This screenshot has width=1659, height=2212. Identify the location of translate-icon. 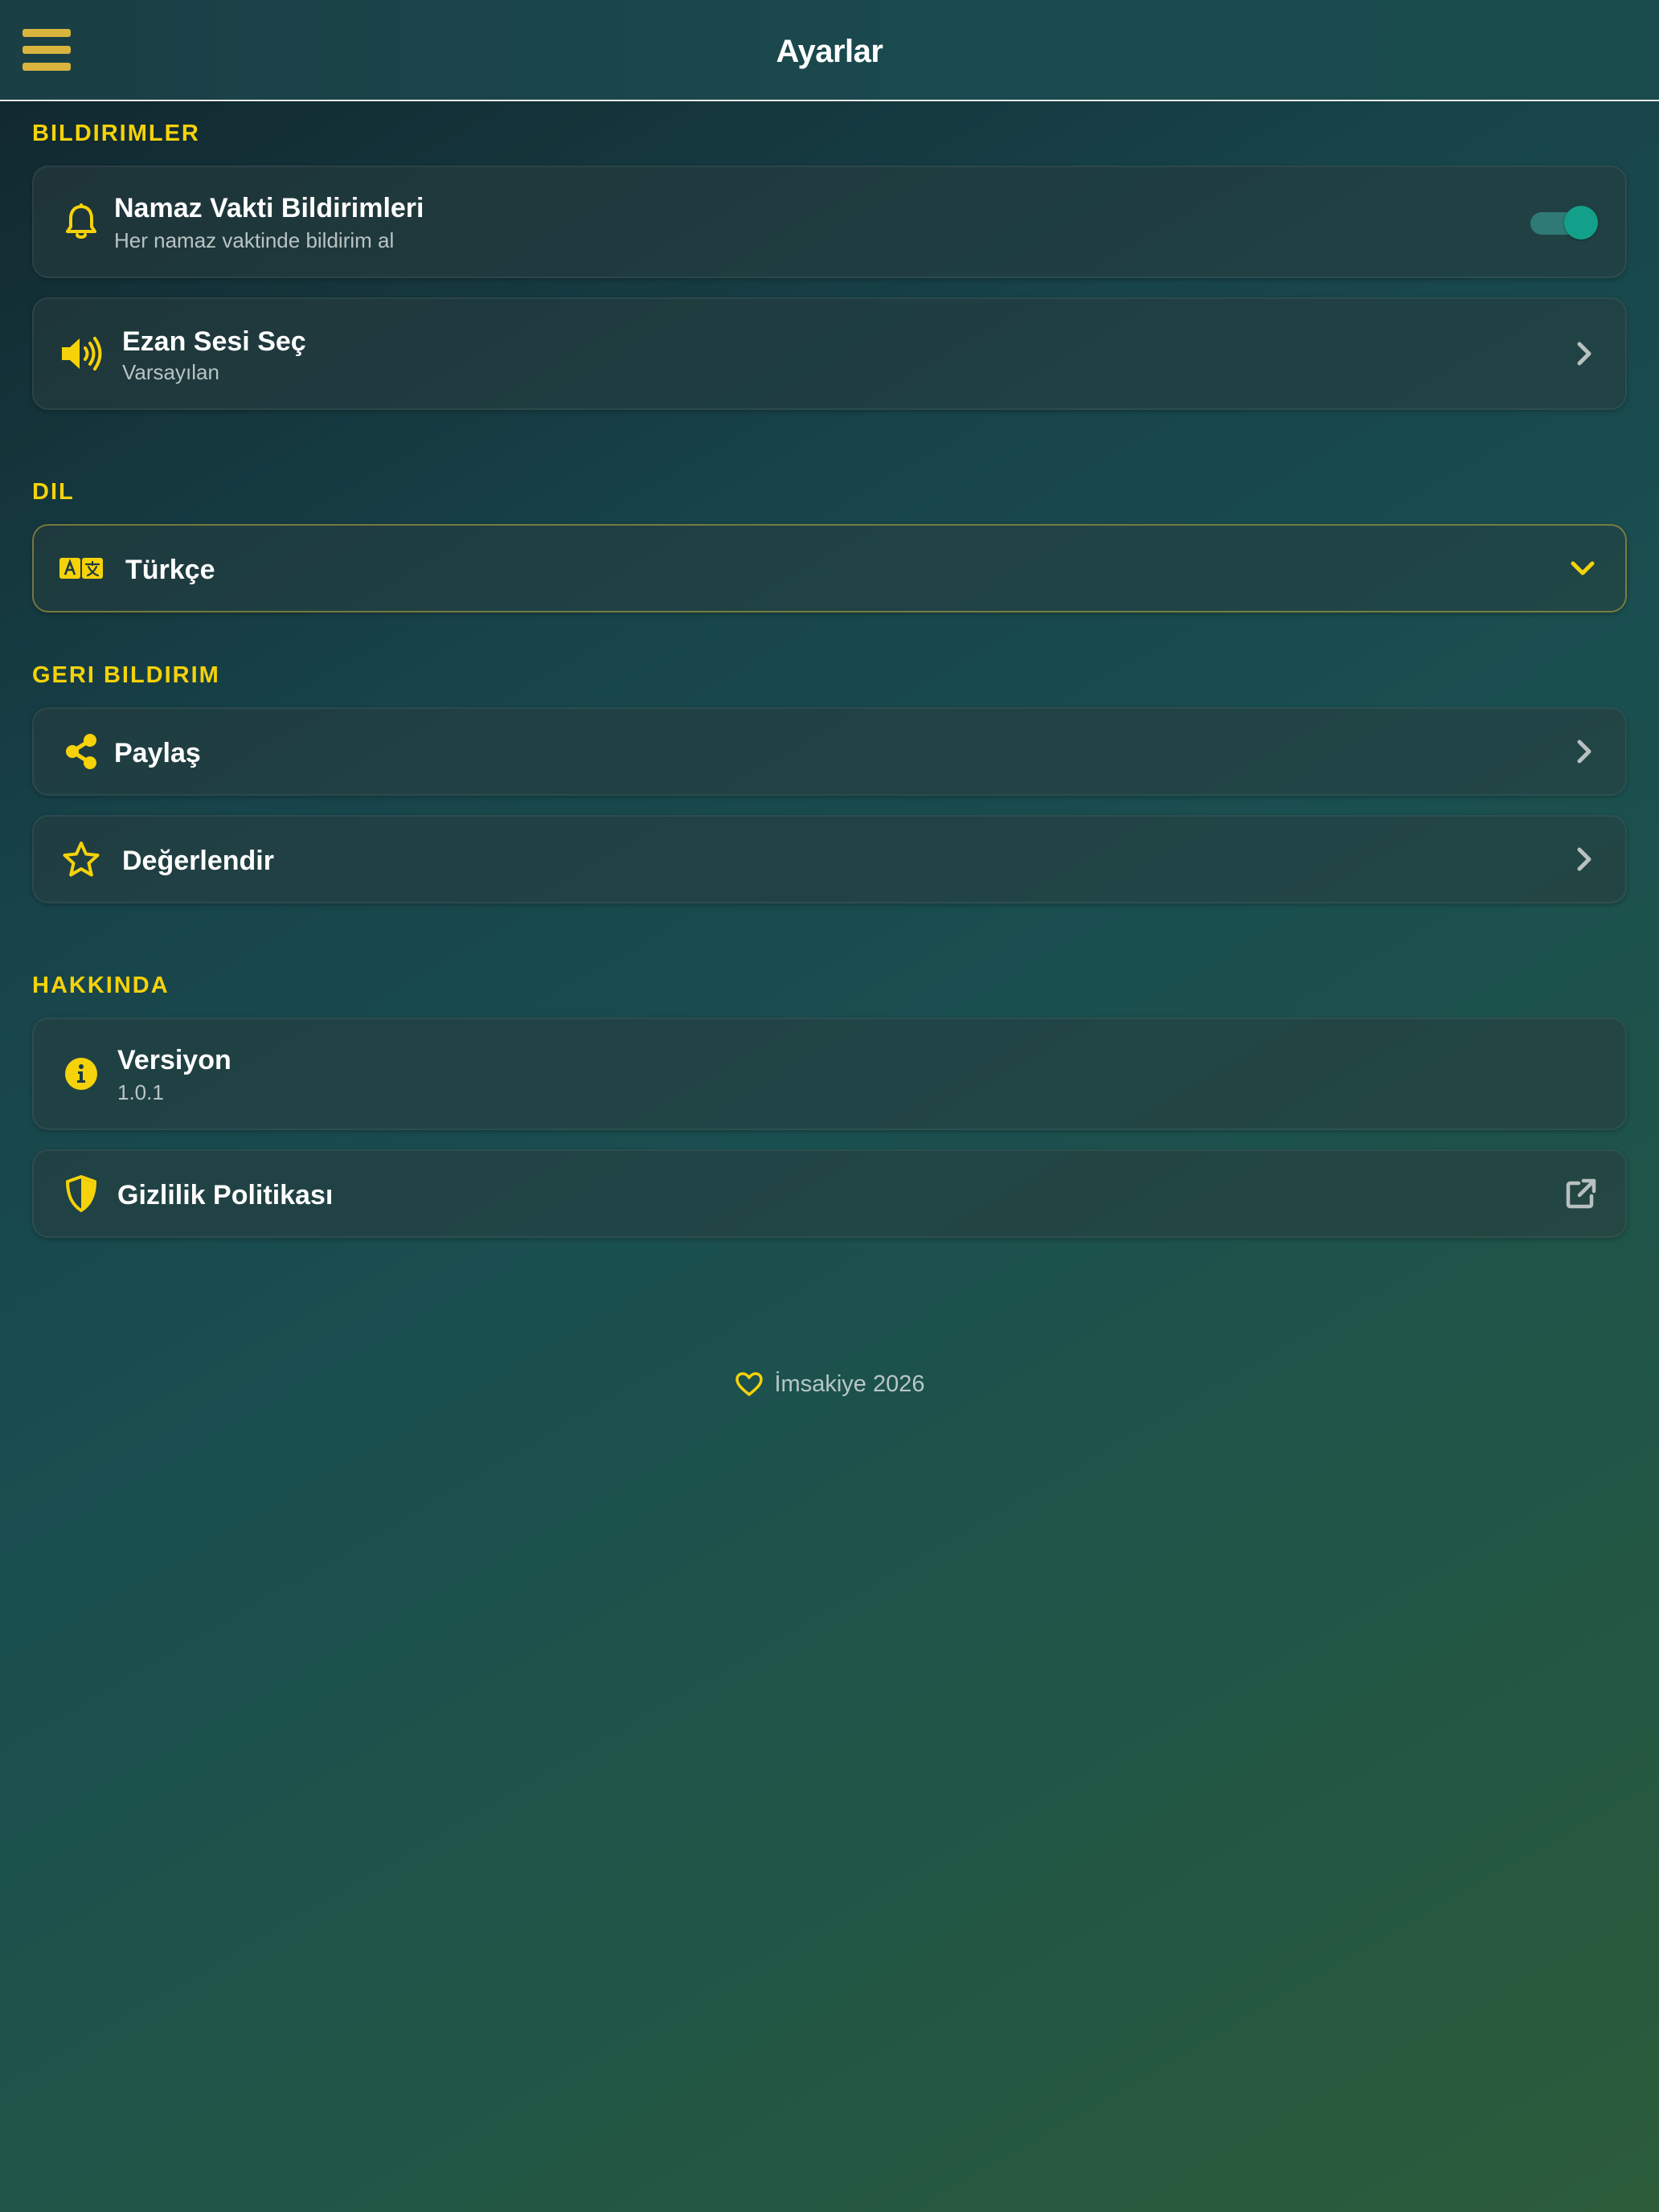
(81, 568).